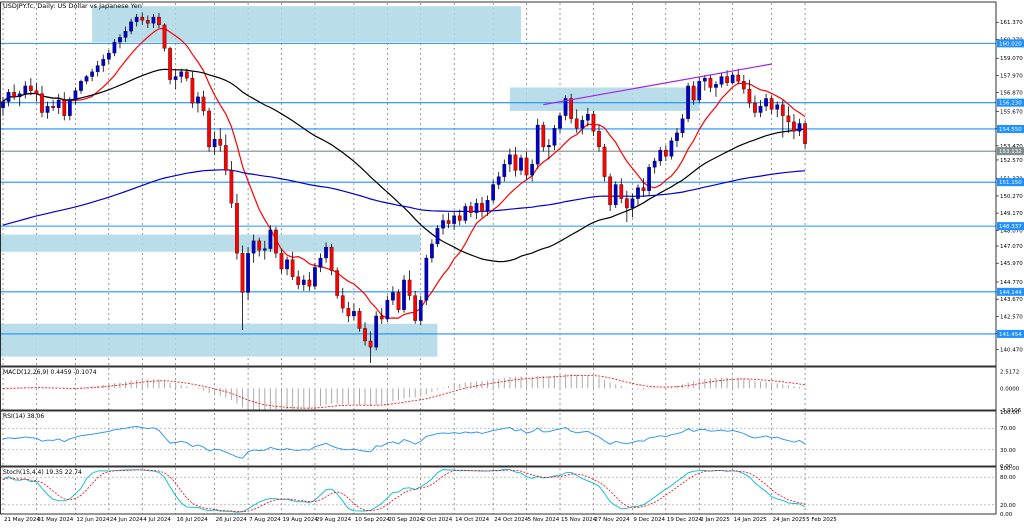 The image size is (1024, 530). What do you see at coordinates (1010, 152) in the screenshot?
I see `level-tag-label: 153.132` at bounding box center [1010, 152].